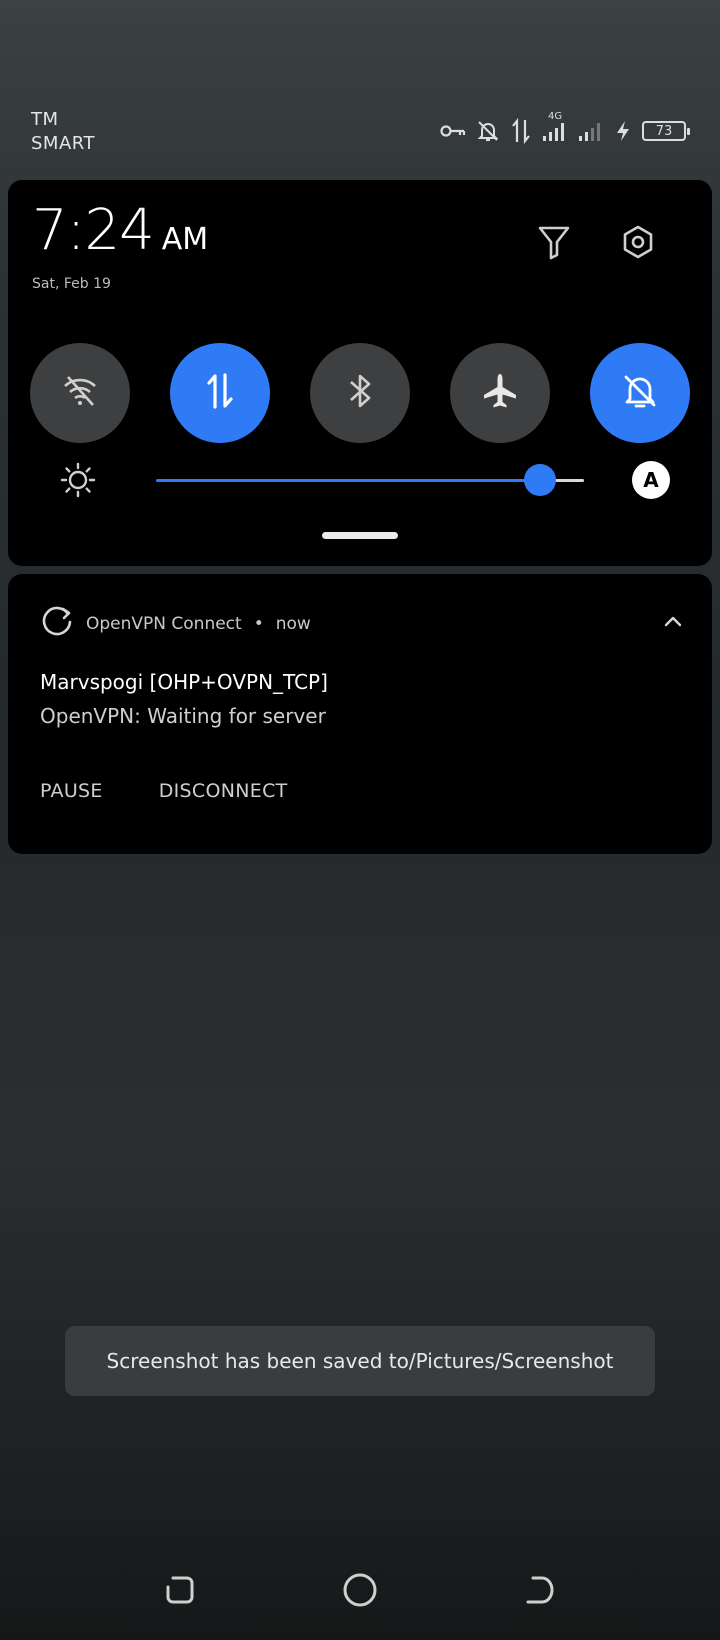 The width and height of the screenshot is (720, 1640). Describe the element at coordinates (540, 480) in the screenshot. I see `brightness-slider-thumb` at that location.